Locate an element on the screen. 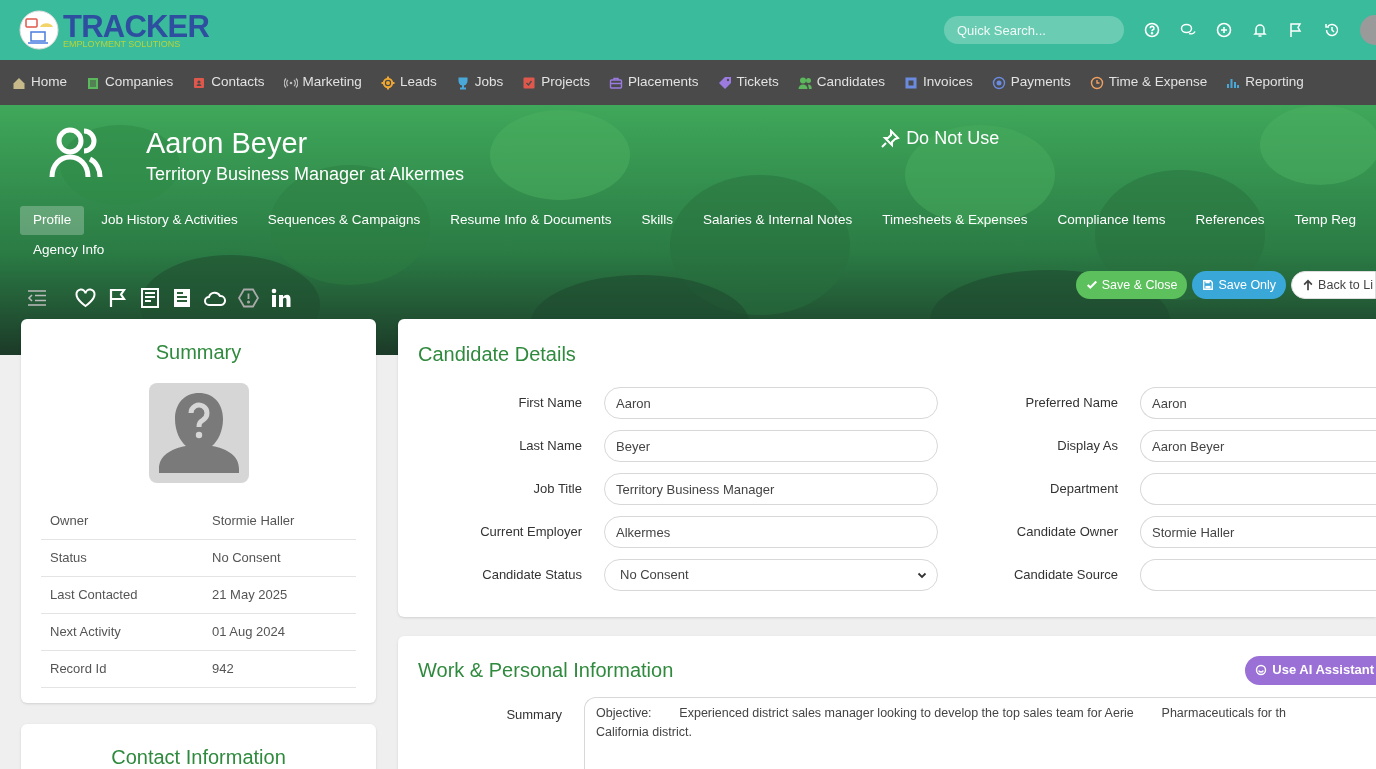 Image resolution: width=1376 pixels, height=769 pixels. card-title: Summary is located at coordinates (198, 352).